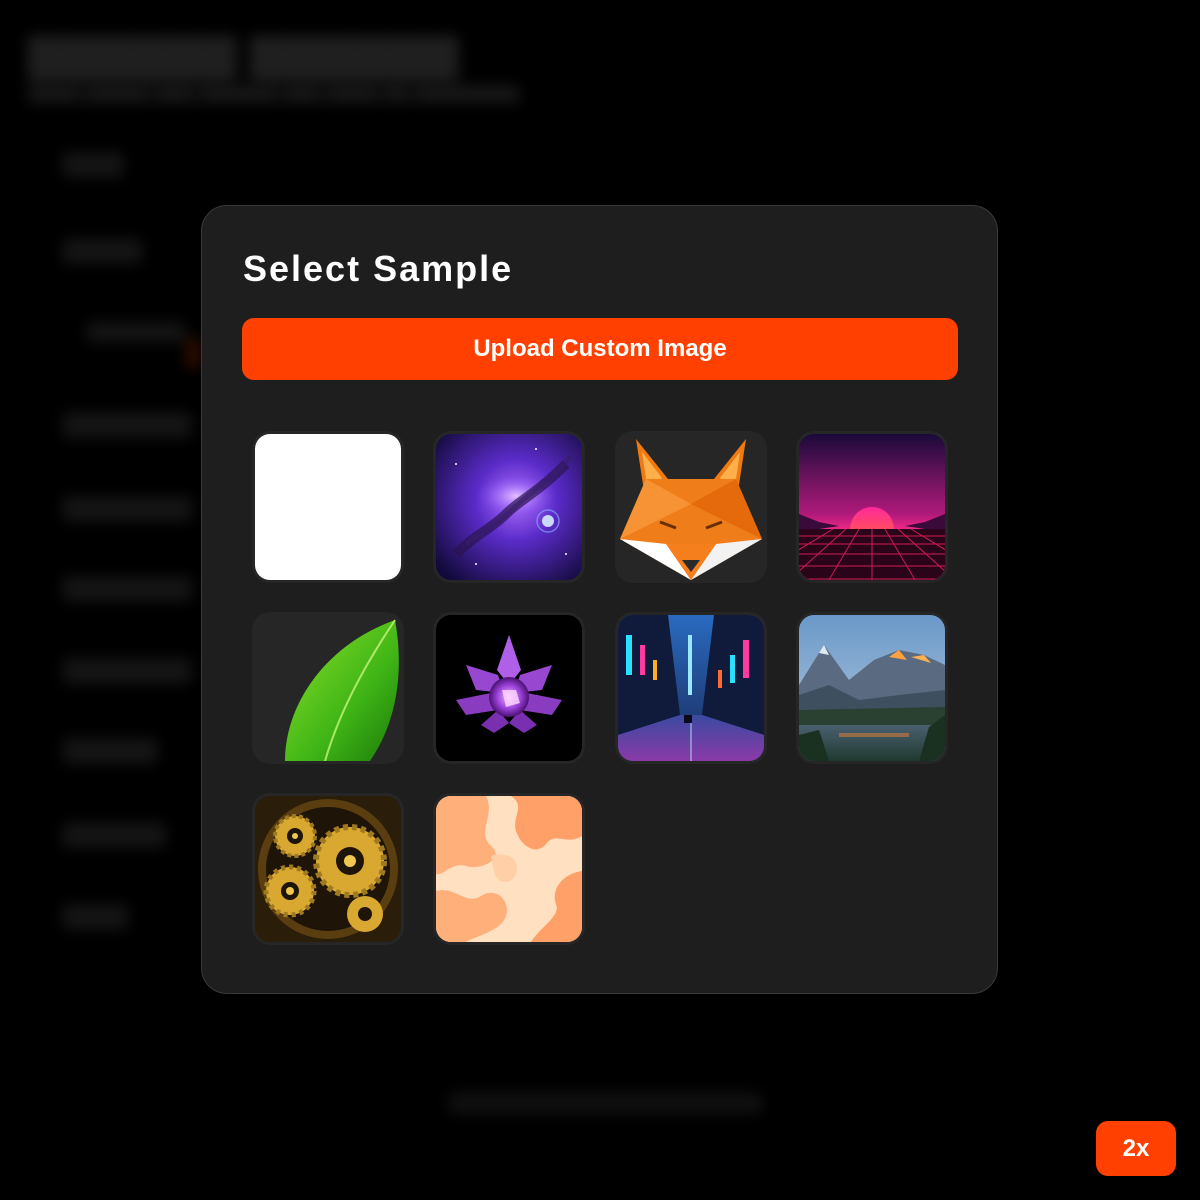  I want to click on sample-thumbnail-purple-crystal-flower, so click(509, 688).